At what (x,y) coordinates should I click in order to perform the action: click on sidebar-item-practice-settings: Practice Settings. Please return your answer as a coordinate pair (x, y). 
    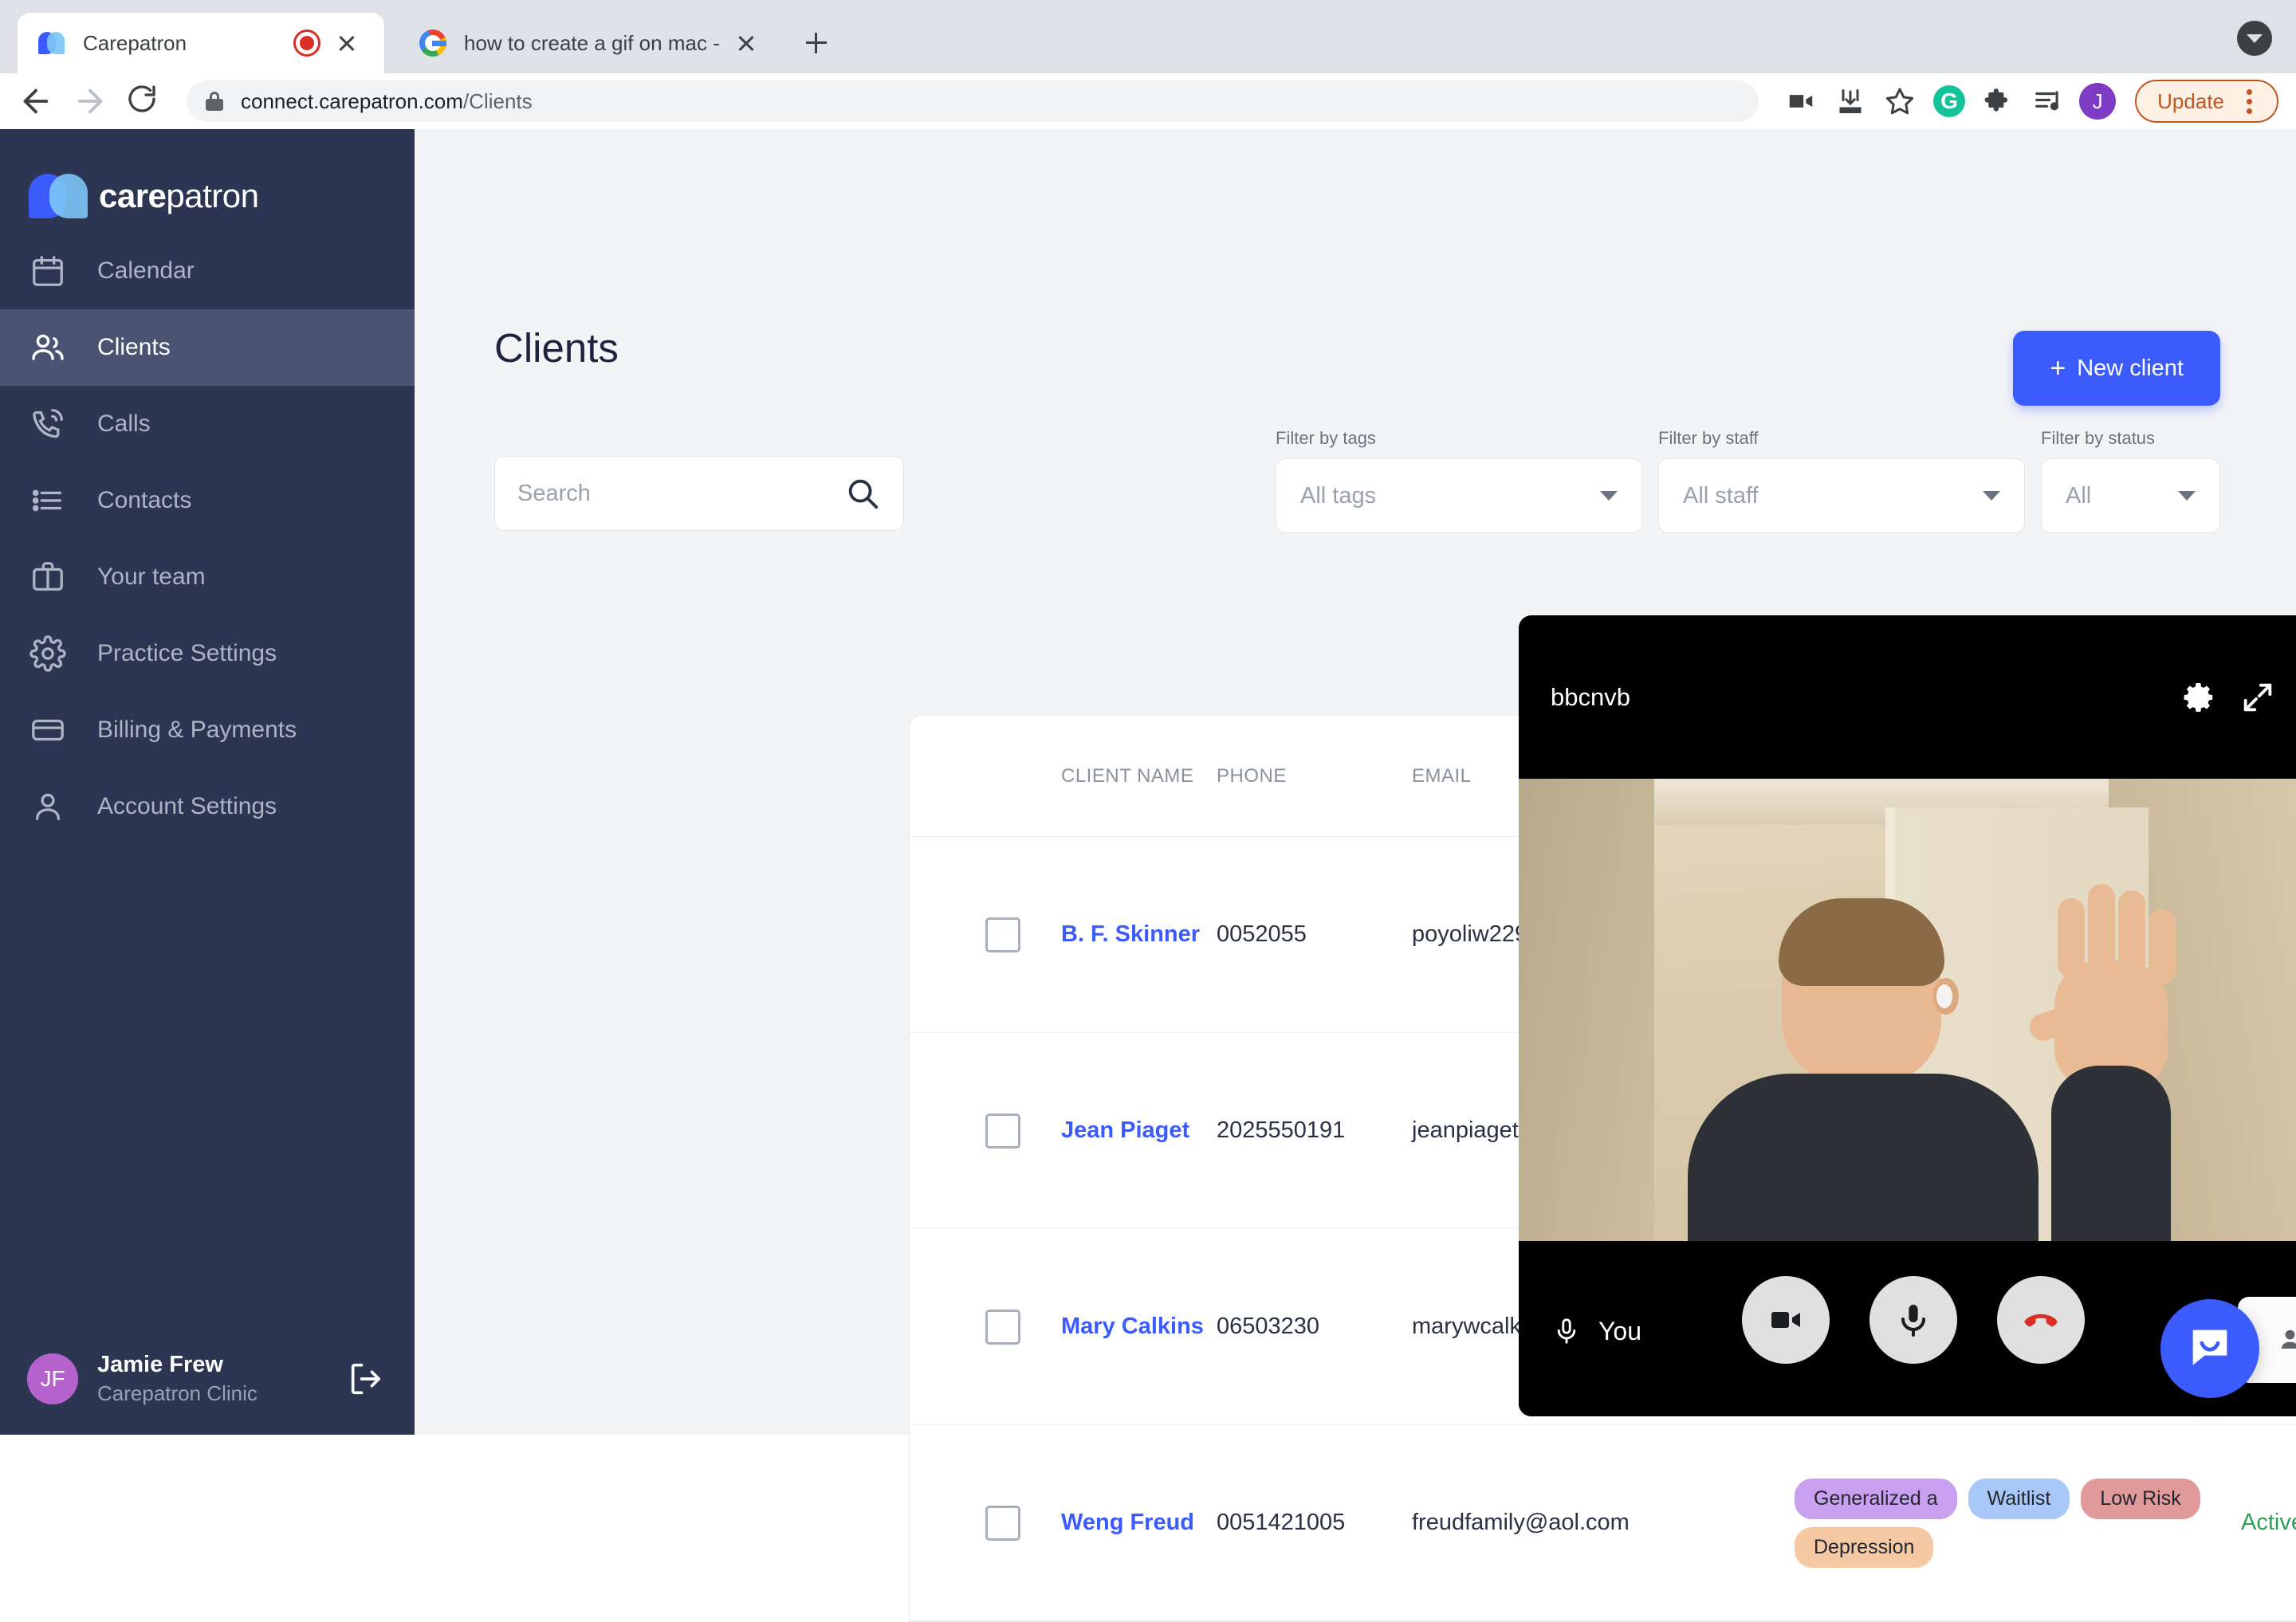
    Looking at the image, I should click on (207, 653).